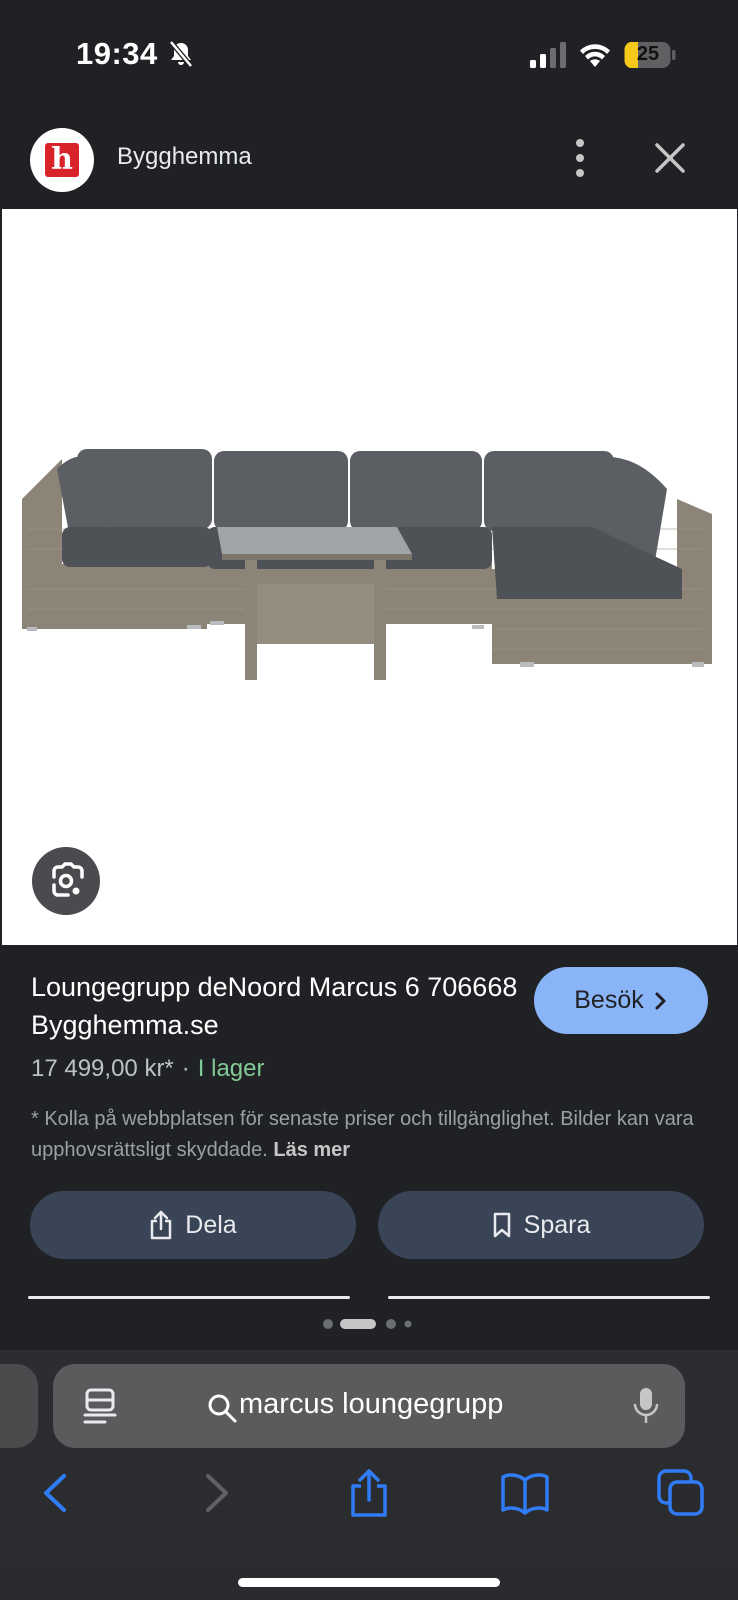 This screenshot has width=738, height=1600. I want to click on page-menu-icon, so click(100, 1406).